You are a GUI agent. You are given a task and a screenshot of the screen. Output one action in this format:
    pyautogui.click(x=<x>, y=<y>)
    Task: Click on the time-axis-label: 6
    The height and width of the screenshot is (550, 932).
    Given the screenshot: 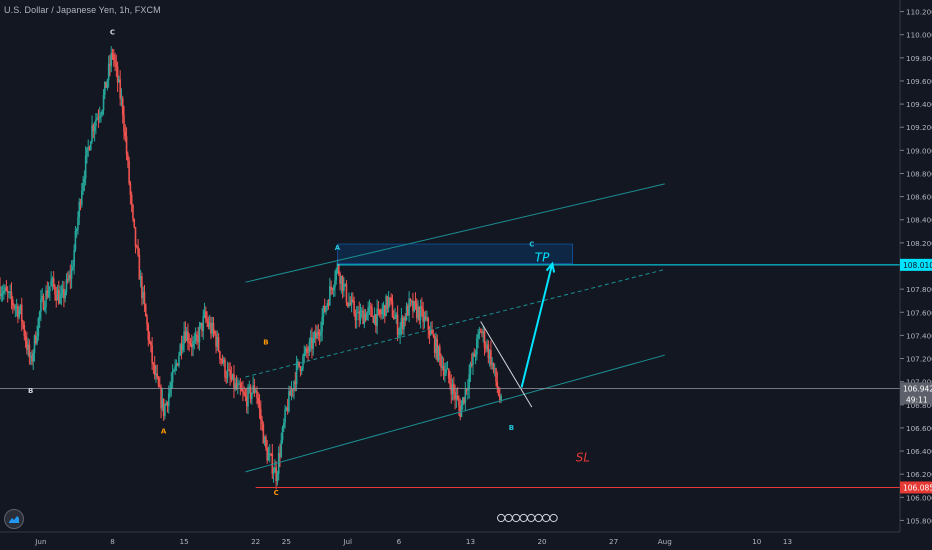 What is the action you would take?
    pyautogui.click(x=399, y=541)
    